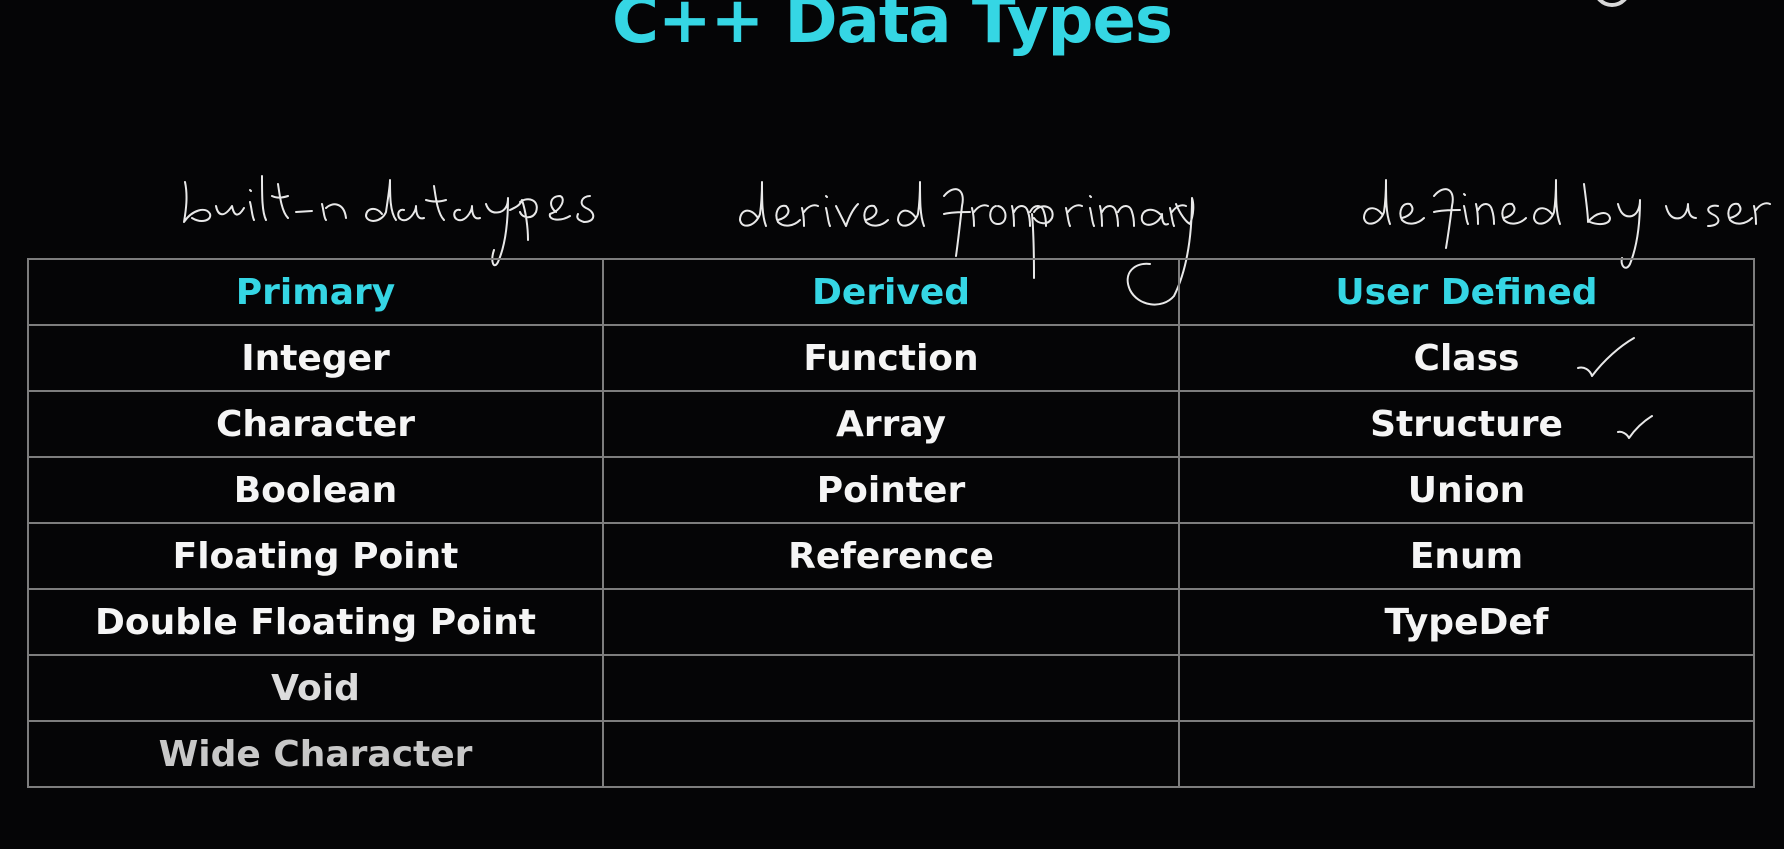 The width and height of the screenshot is (1784, 849). I want to click on table-row: Boolean Pointer Union, so click(891, 490).